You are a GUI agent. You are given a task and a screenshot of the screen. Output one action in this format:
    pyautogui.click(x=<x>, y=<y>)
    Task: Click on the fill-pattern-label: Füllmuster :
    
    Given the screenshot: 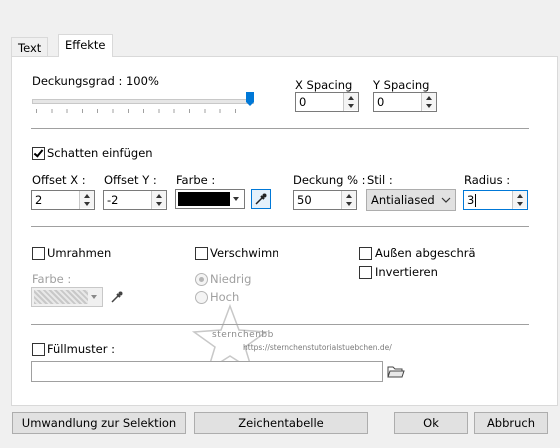 What is the action you would take?
    pyautogui.click(x=81, y=349)
    